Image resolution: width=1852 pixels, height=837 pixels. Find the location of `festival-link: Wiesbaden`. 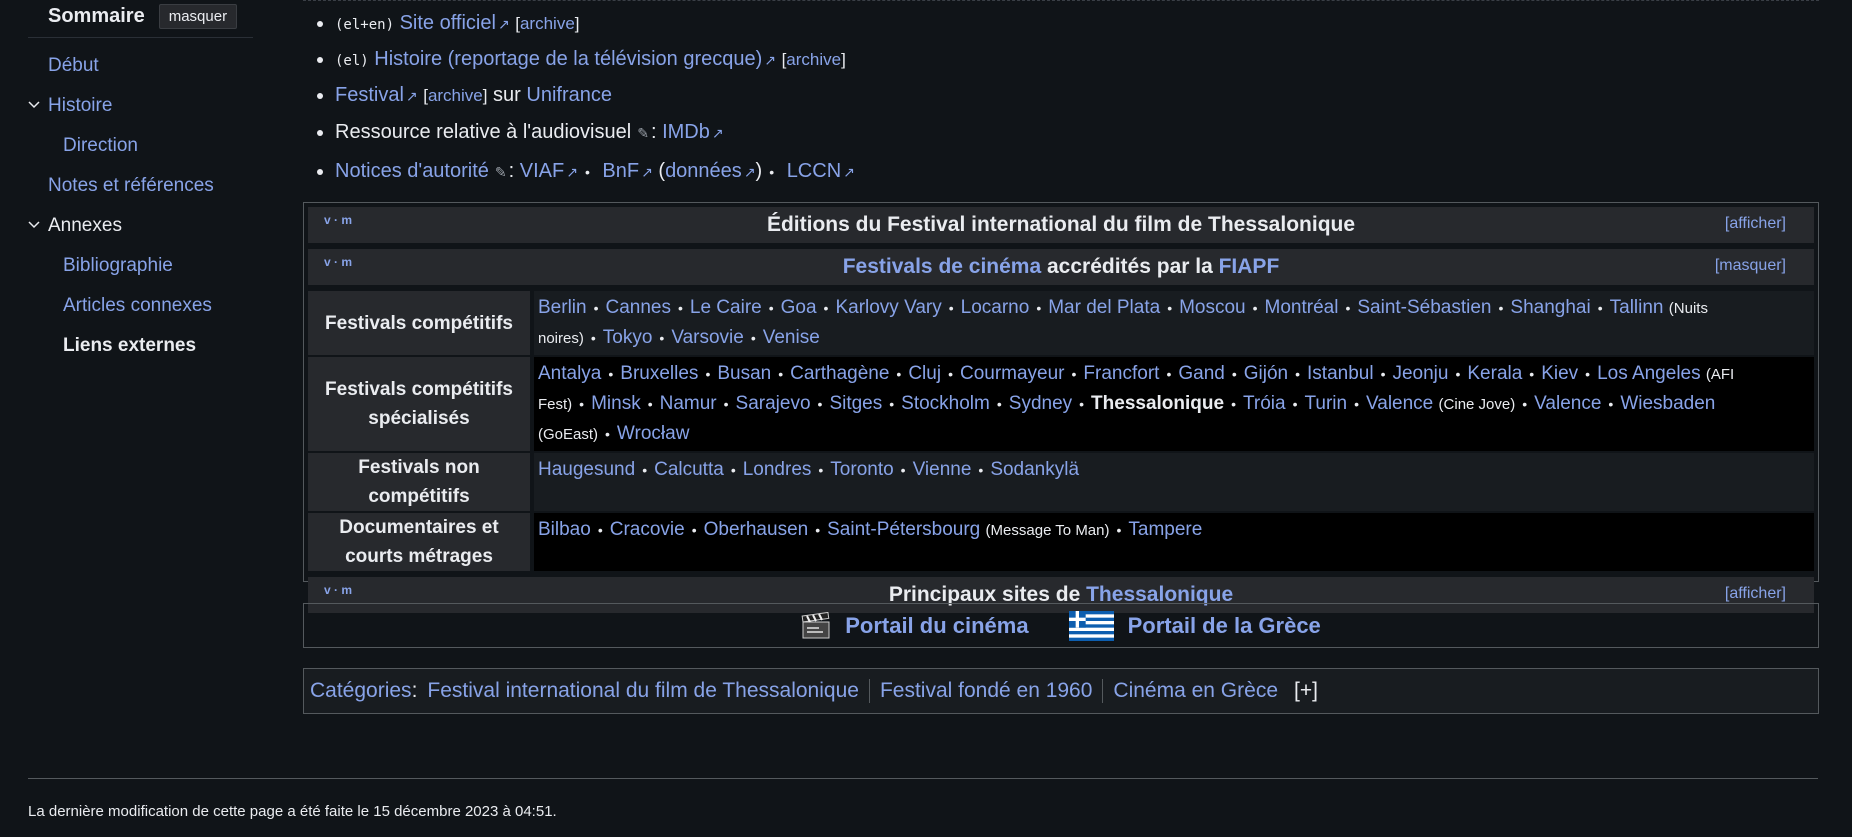

festival-link: Wiesbaden is located at coordinates (1667, 403).